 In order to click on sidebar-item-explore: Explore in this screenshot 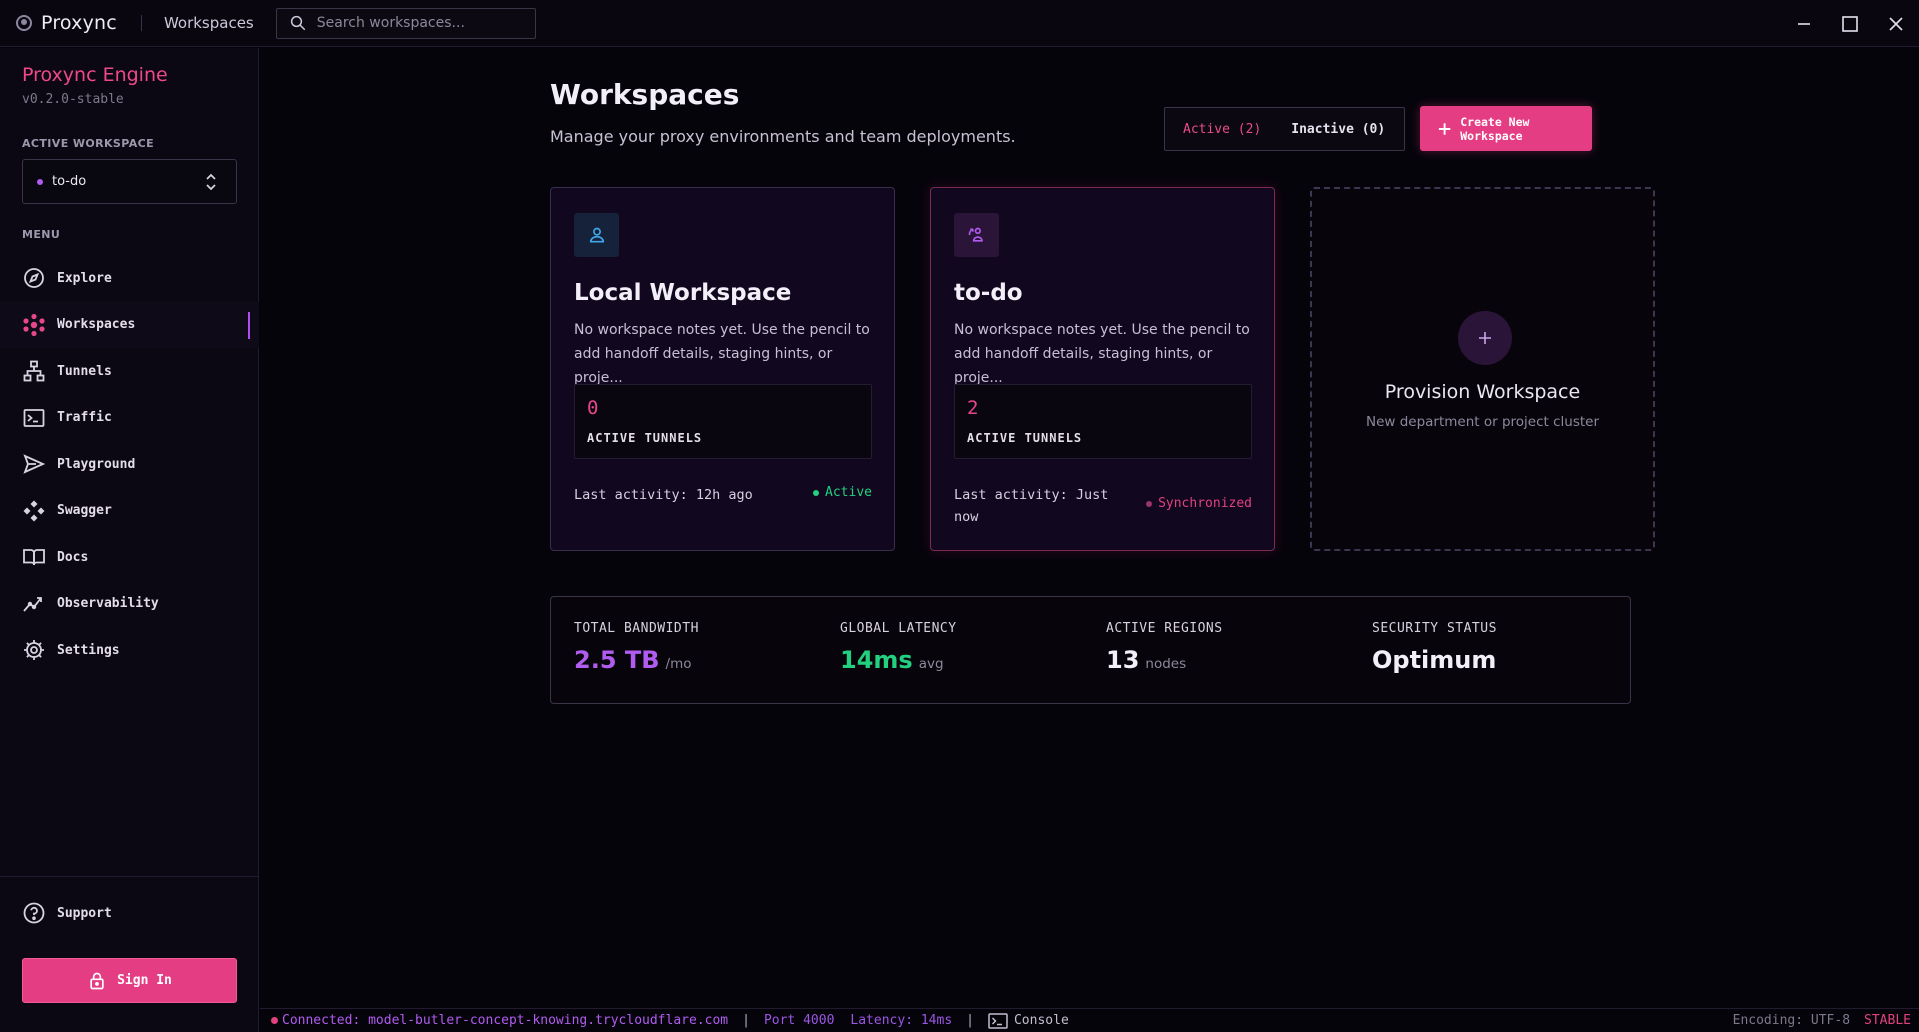, I will do `click(129, 278)`.